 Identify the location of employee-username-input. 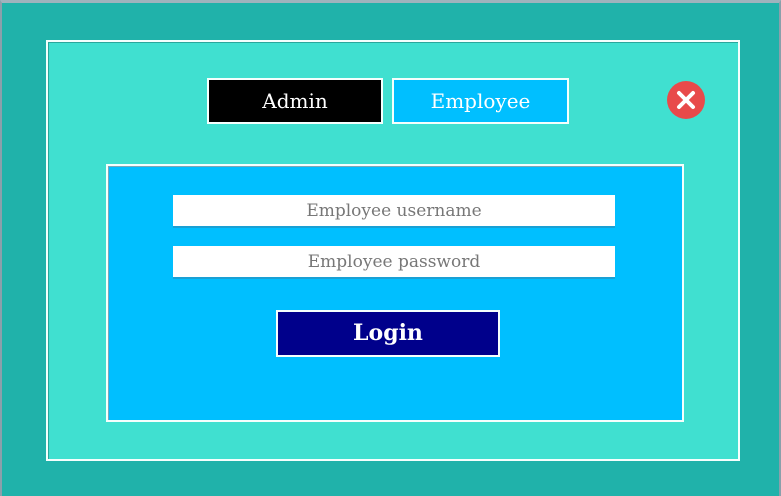
(394, 211).